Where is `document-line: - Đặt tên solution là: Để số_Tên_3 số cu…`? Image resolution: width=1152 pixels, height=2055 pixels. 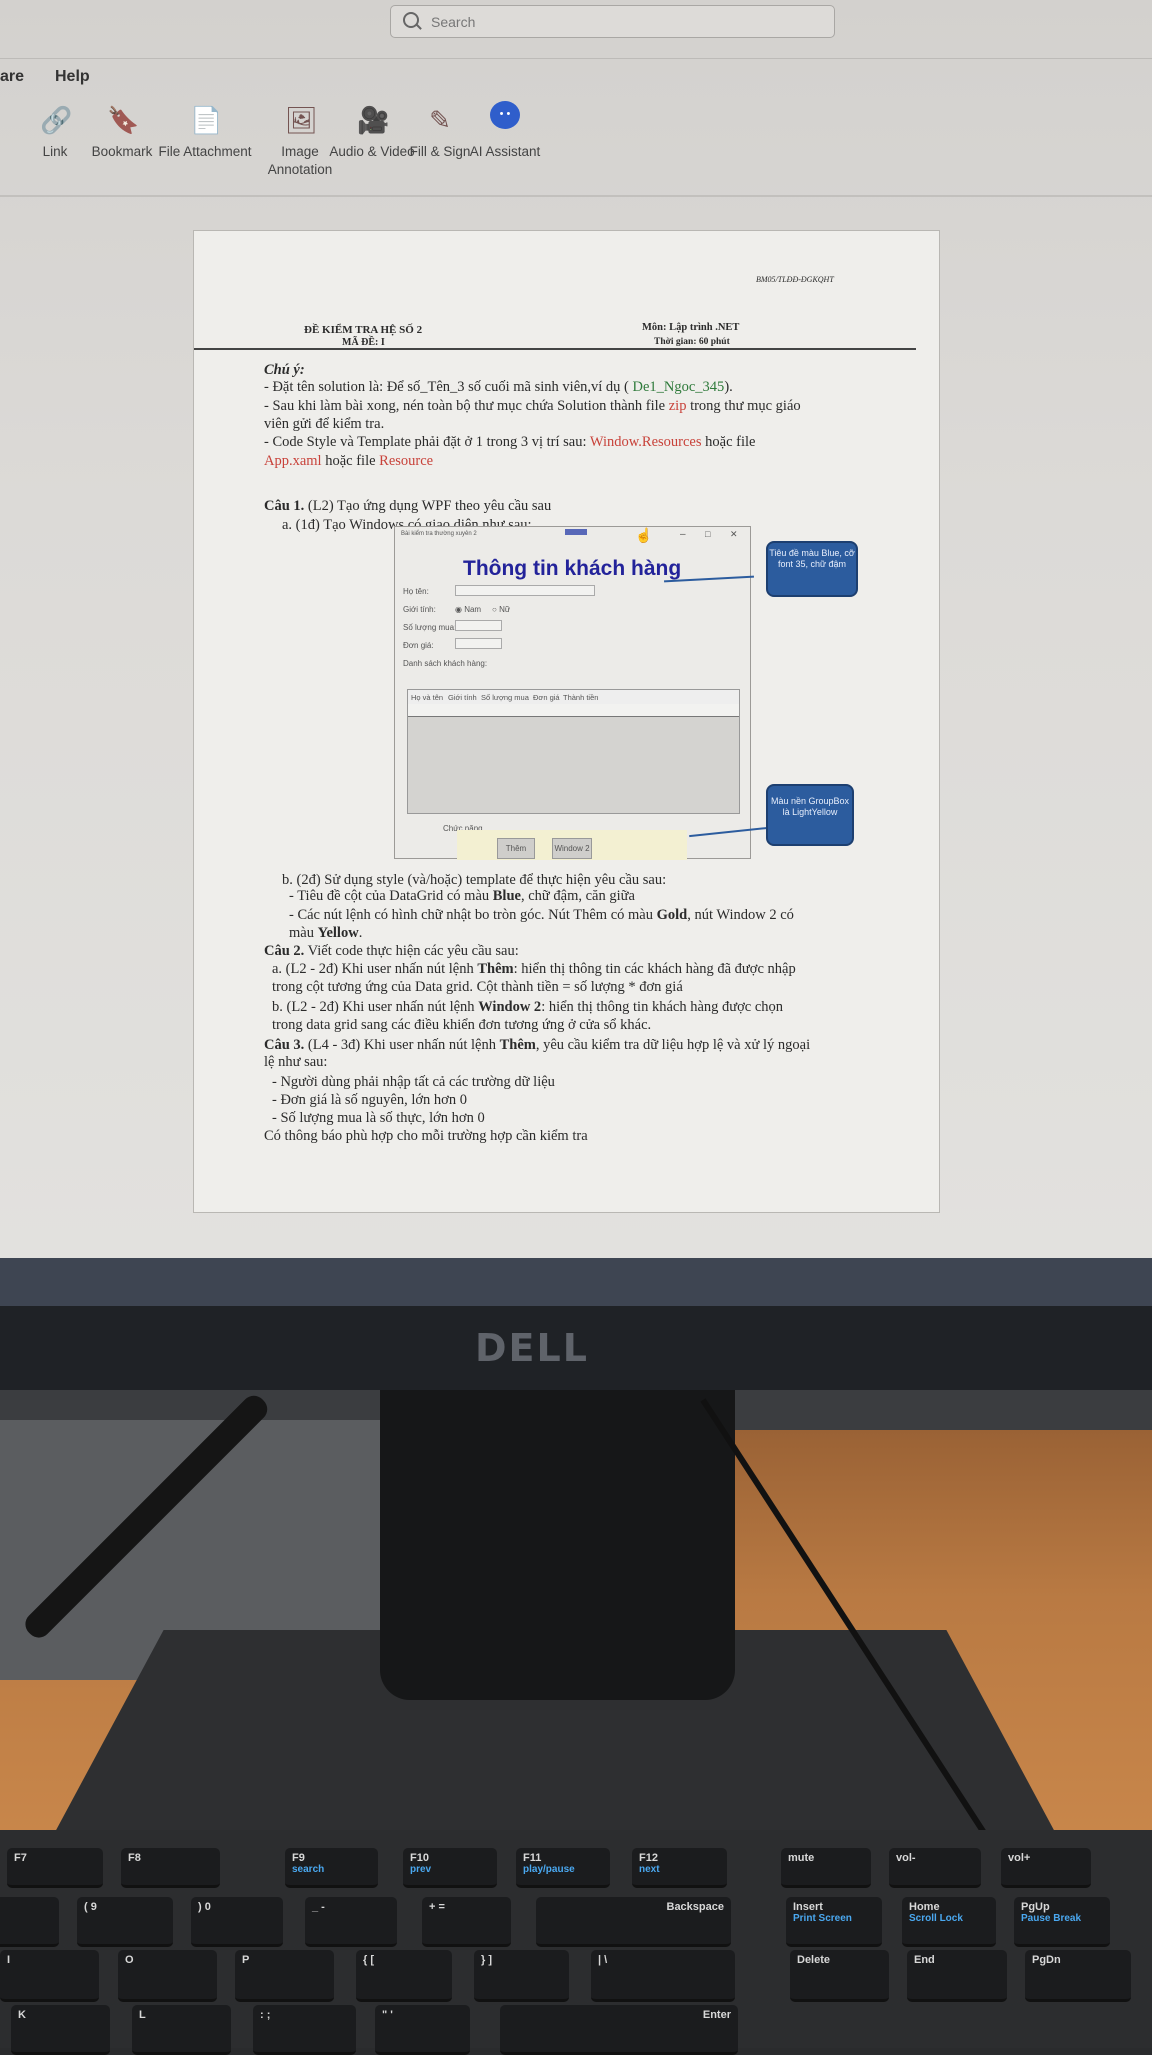 document-line: - Đặt tên solution là: Để số_Tên_3 số cu… is located at coordinates (498, 387).